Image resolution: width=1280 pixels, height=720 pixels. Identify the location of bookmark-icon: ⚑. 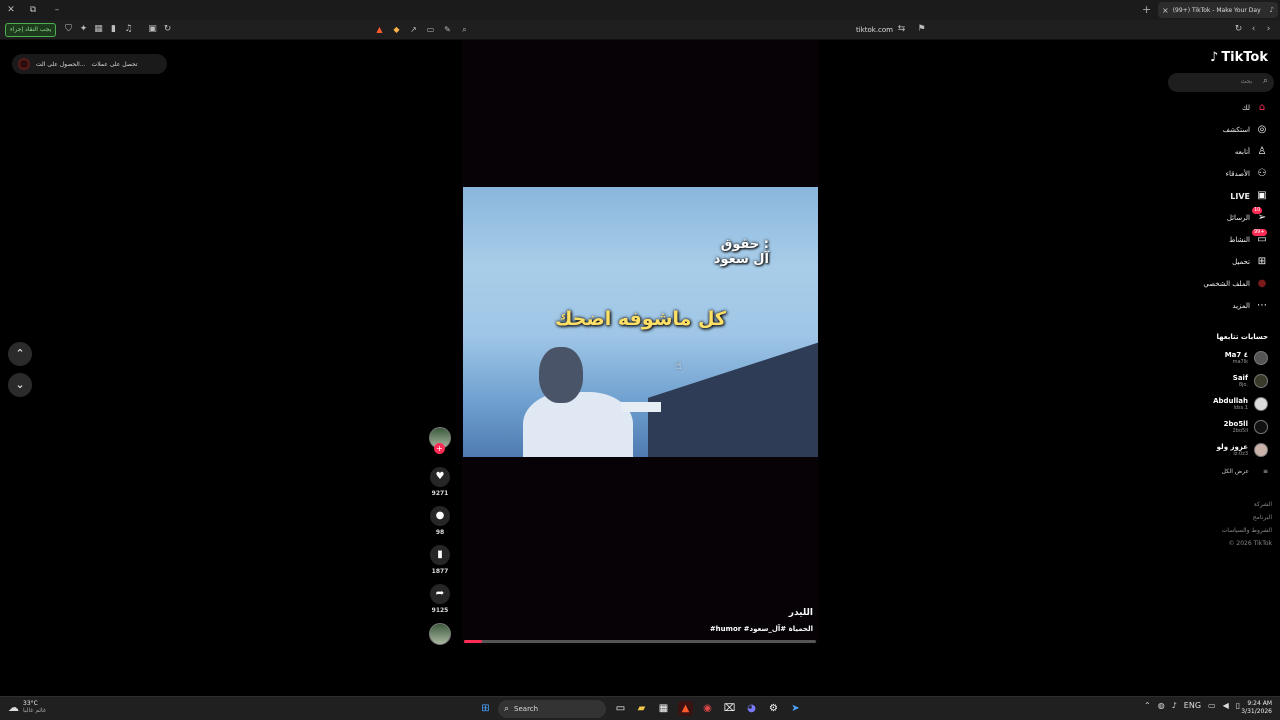
(921, 29).